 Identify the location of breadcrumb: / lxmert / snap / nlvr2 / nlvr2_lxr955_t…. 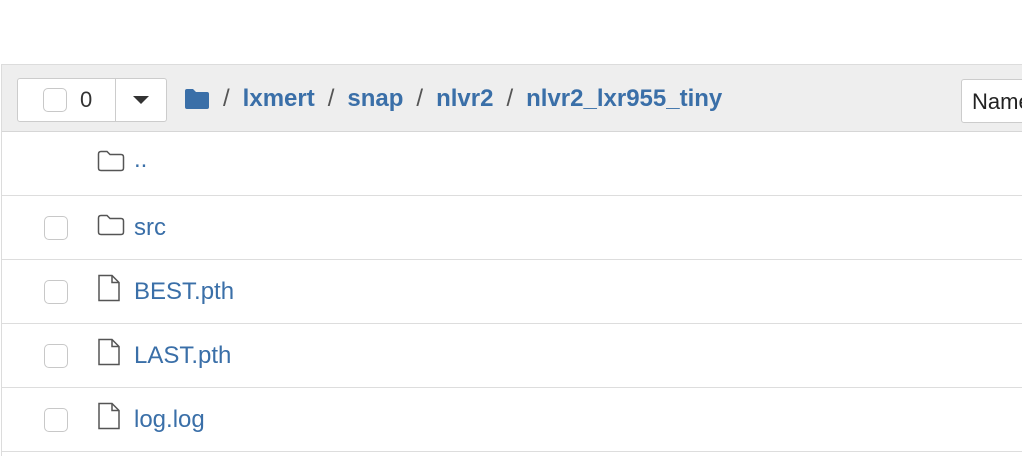
(453, 99).